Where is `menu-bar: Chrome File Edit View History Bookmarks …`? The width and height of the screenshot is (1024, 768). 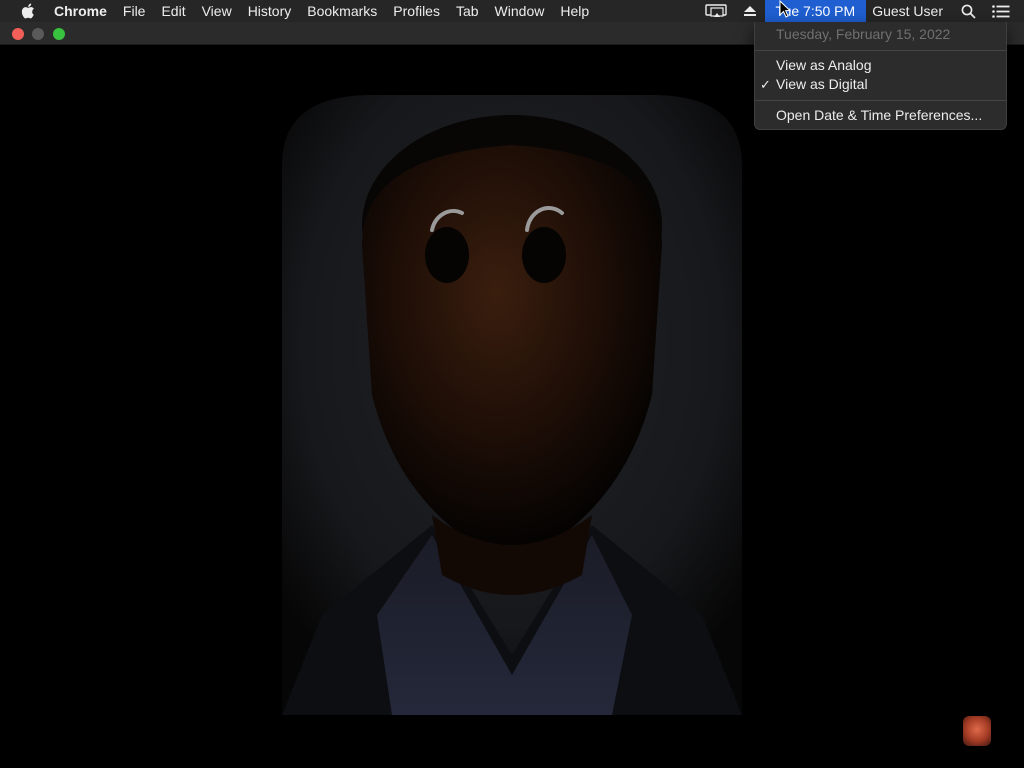
menu-bar: Chrome File Edit View History Bookmarks … is located at coordinates (512, 11).